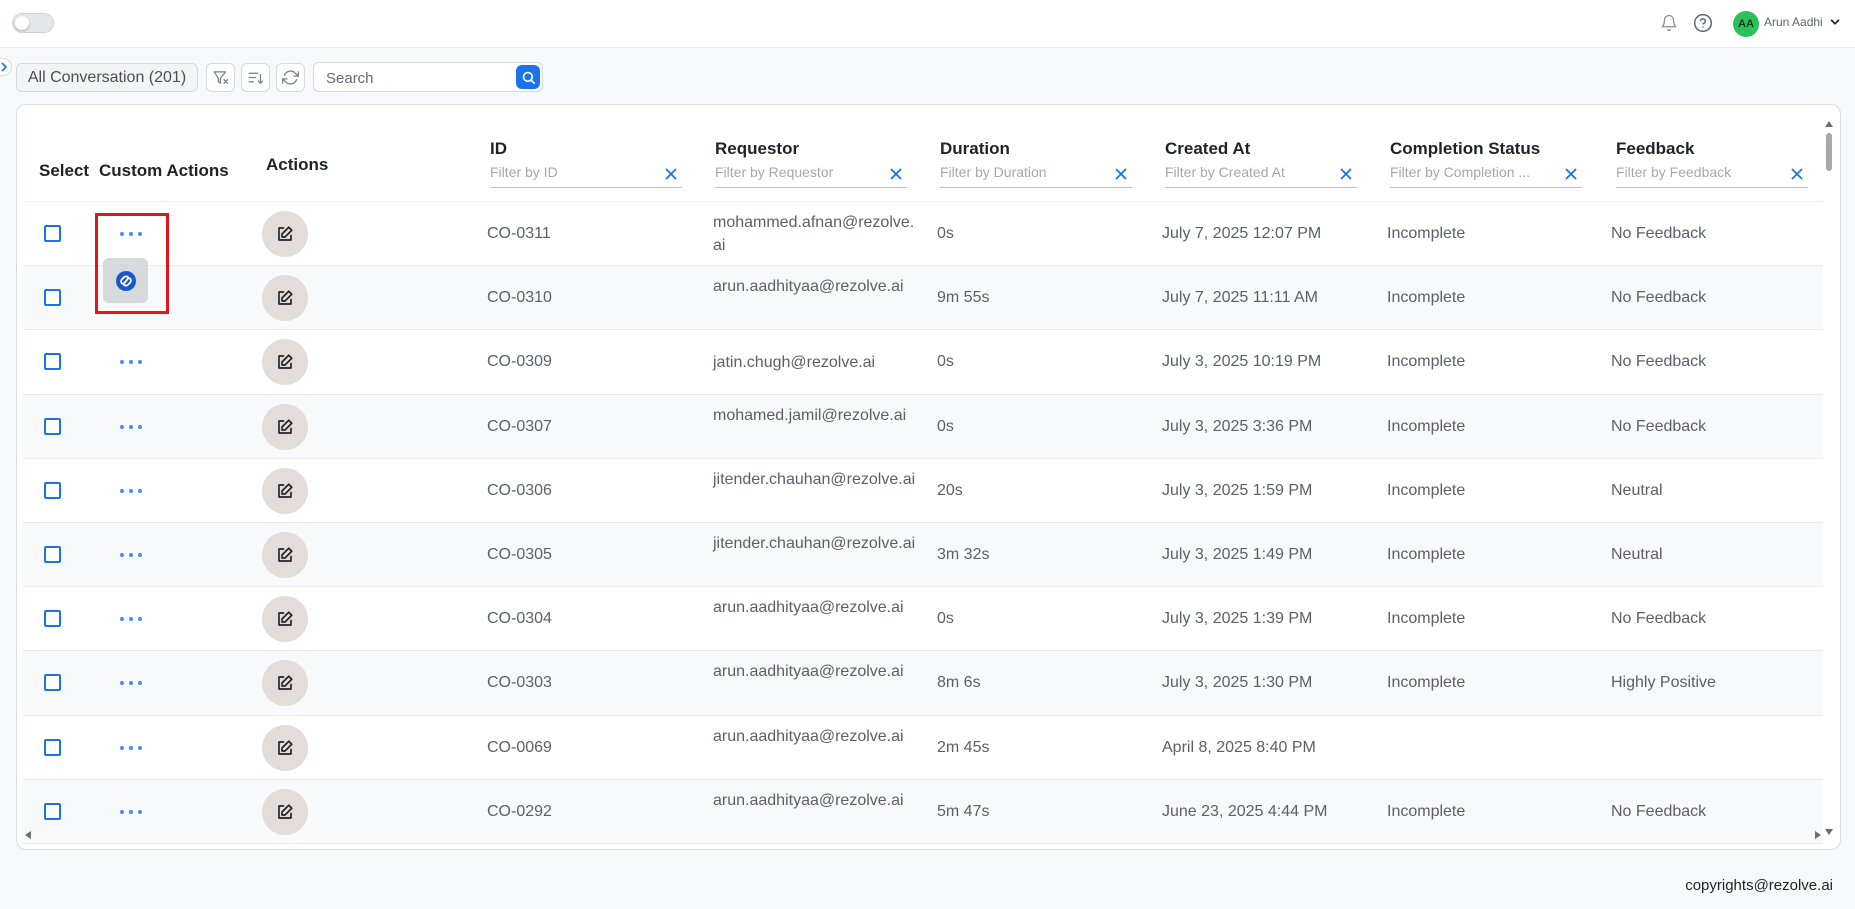 This screenshot has width=1855, height=909. What do you see at coordinates (1829, 124) in the screenshot?
I see `scroll-up-icon` at bounding box center [1829, 124].